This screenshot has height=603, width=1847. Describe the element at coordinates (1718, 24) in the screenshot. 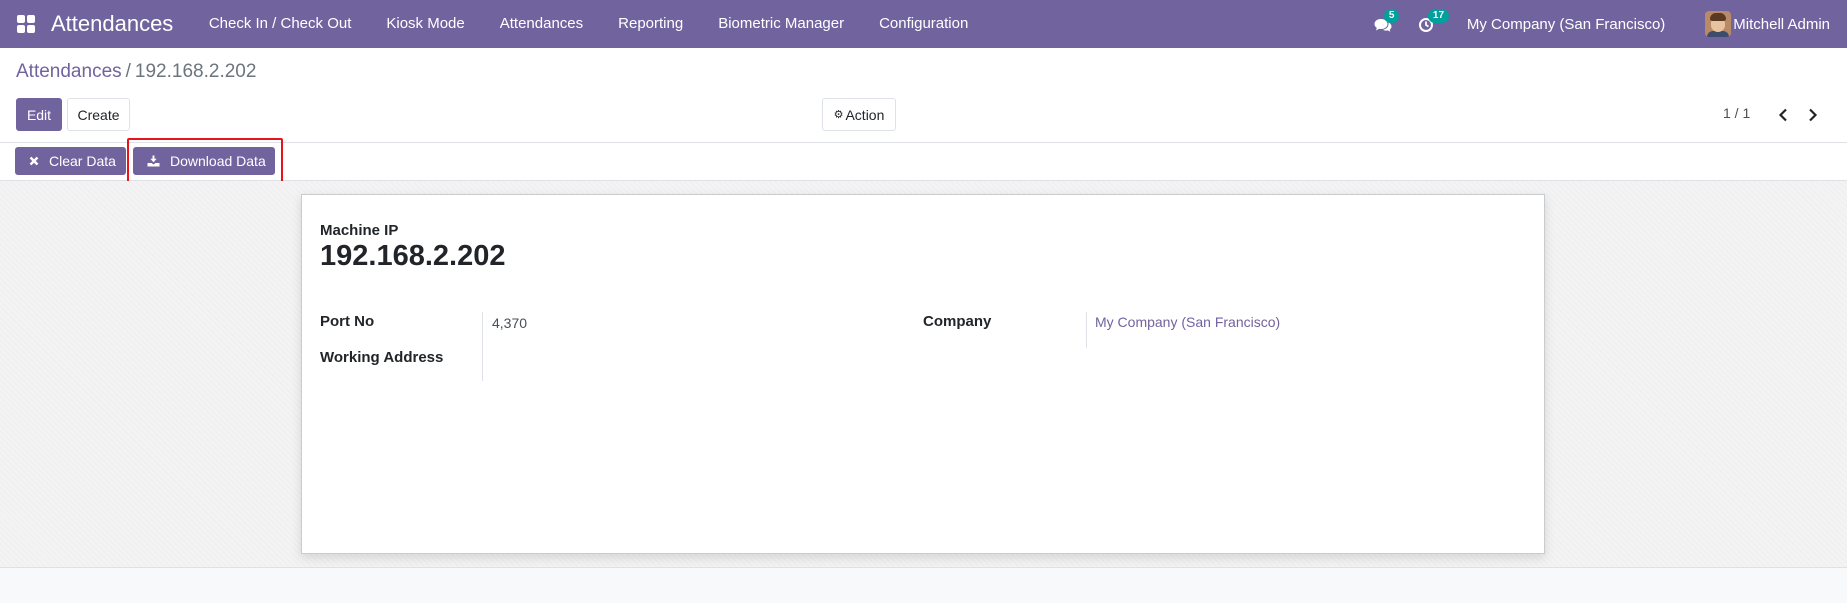

I see `avatar` at that location.